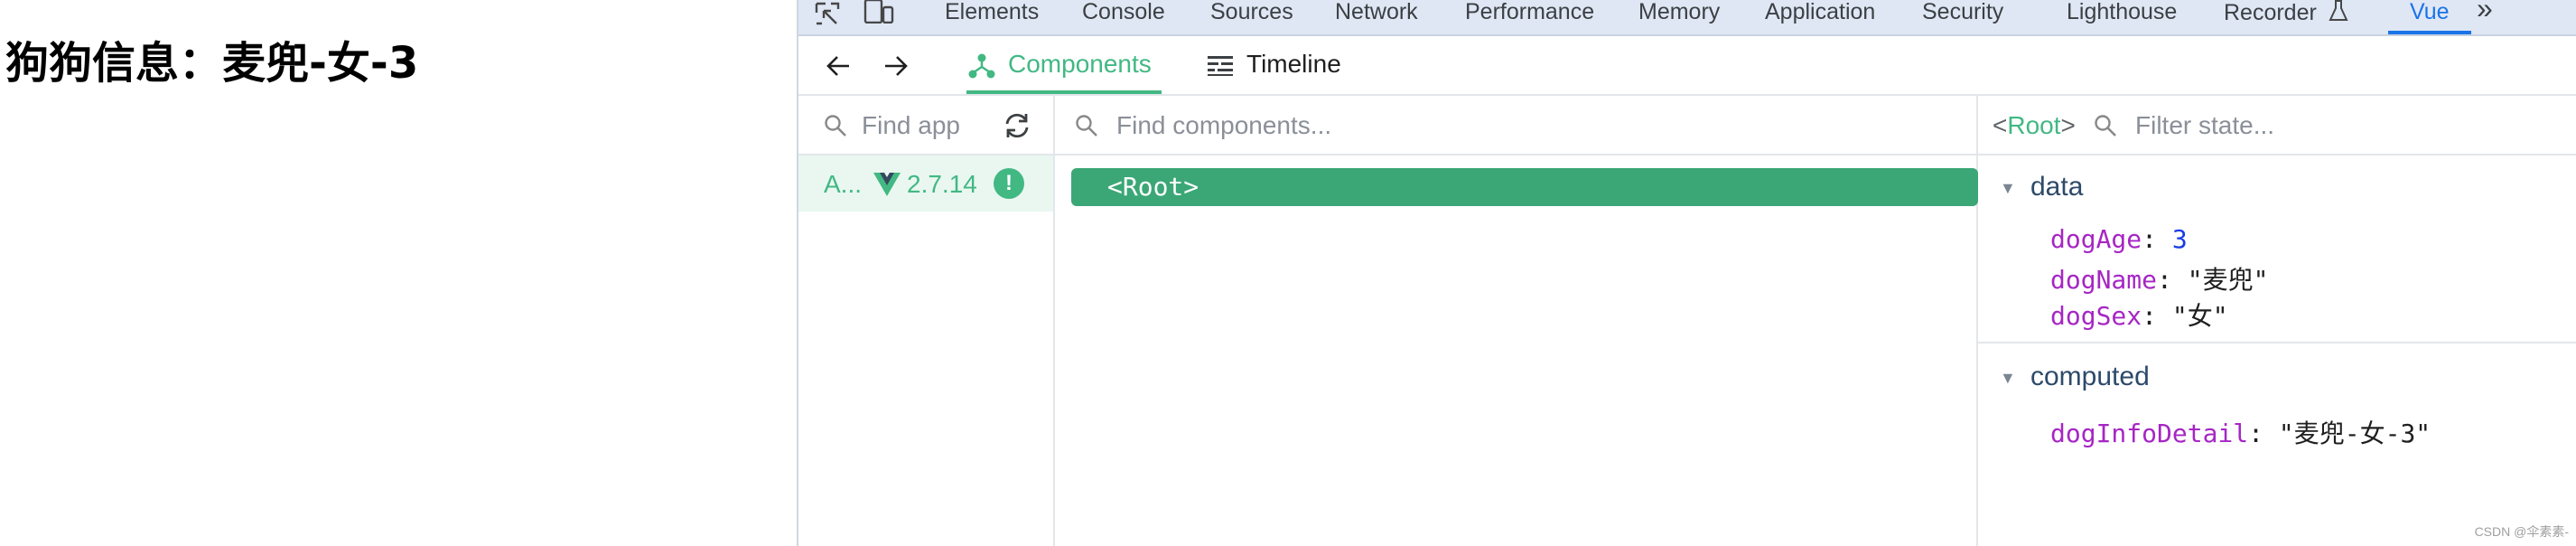 This screenshot has width=2576, height=546. Describe the element at coordinates (1679, 13) in the screenshot. I see `tab-memory: Memory` at that location.